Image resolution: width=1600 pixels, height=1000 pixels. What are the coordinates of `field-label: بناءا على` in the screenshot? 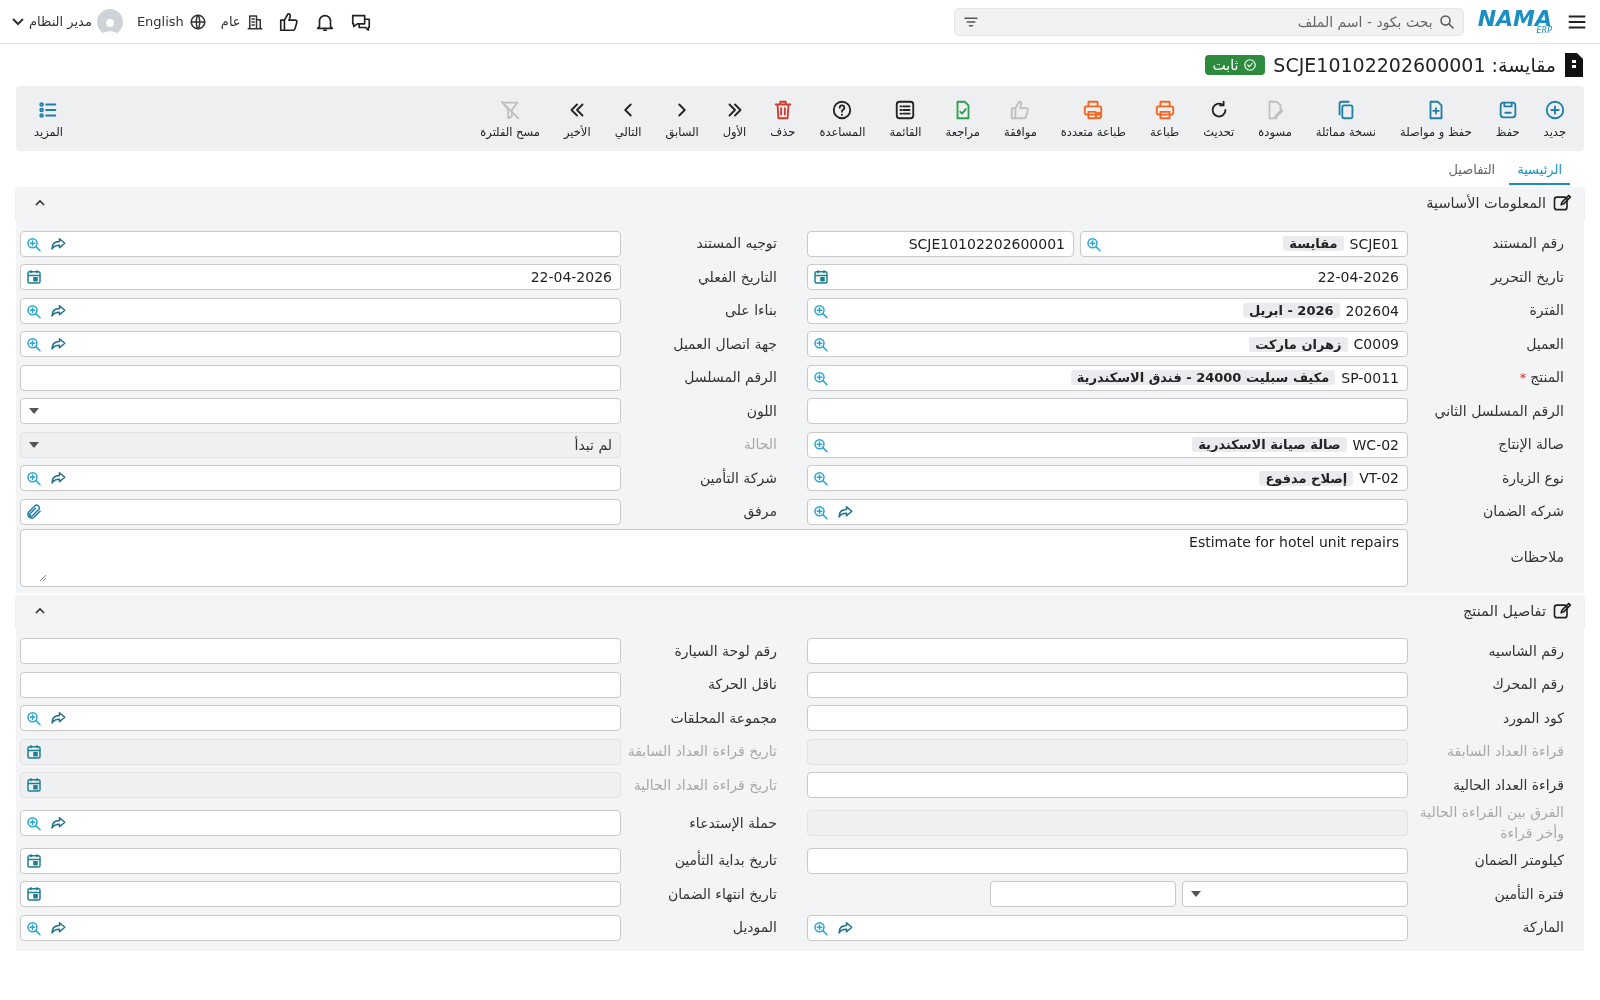 It's located at (751, 311).